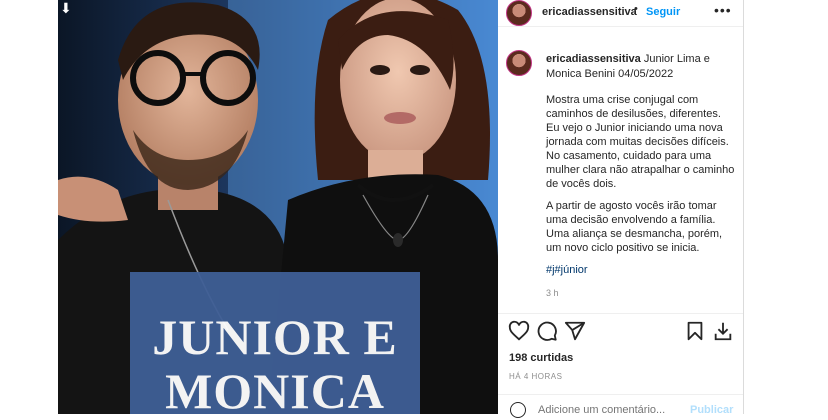  What do you see at coordinates (567, 270) in the screenshot?
I see `caption-hashtags: #j#júnior` at bounding box center [567, 270].